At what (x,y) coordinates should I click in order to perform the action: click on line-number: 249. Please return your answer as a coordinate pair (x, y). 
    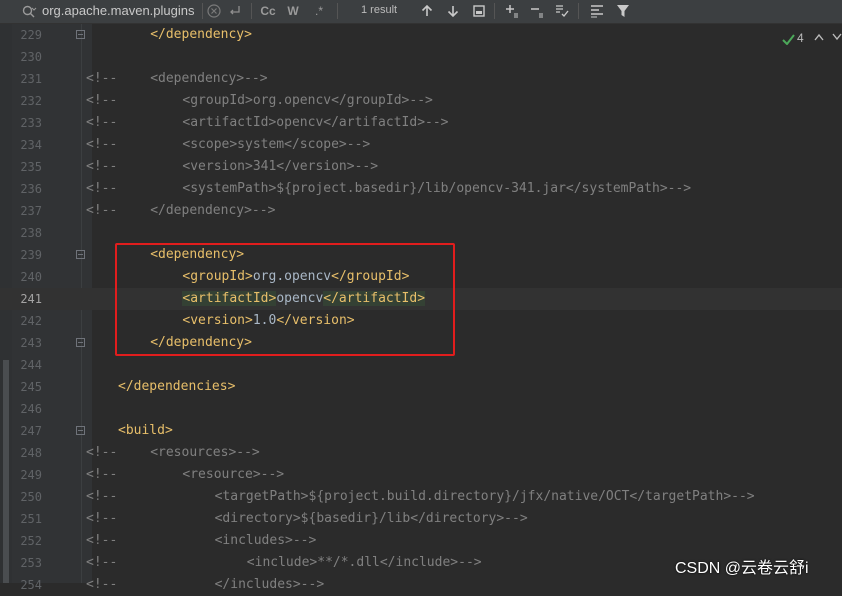
    Looking at the image, I should click on (27, 475).